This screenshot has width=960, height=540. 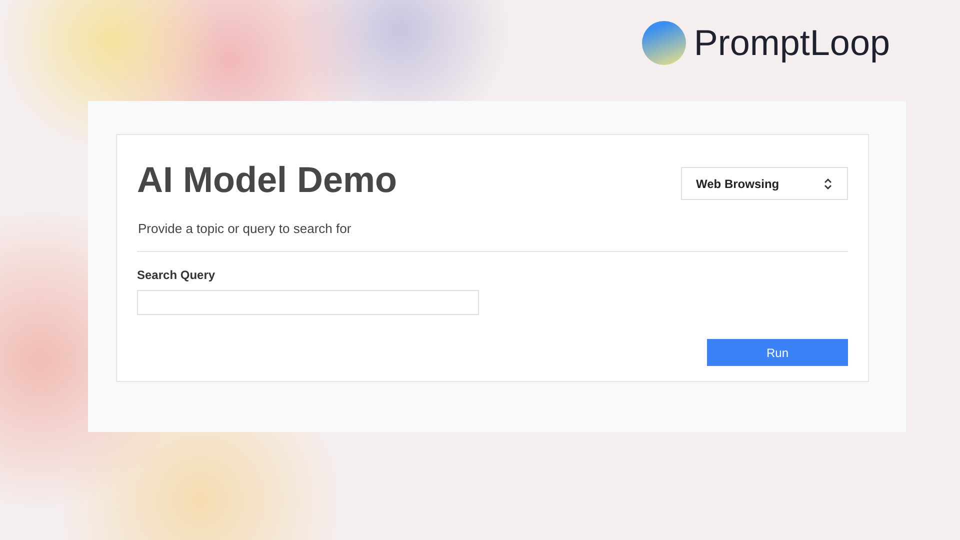 I want to click on logo-icon, so click(x=664, y=43).